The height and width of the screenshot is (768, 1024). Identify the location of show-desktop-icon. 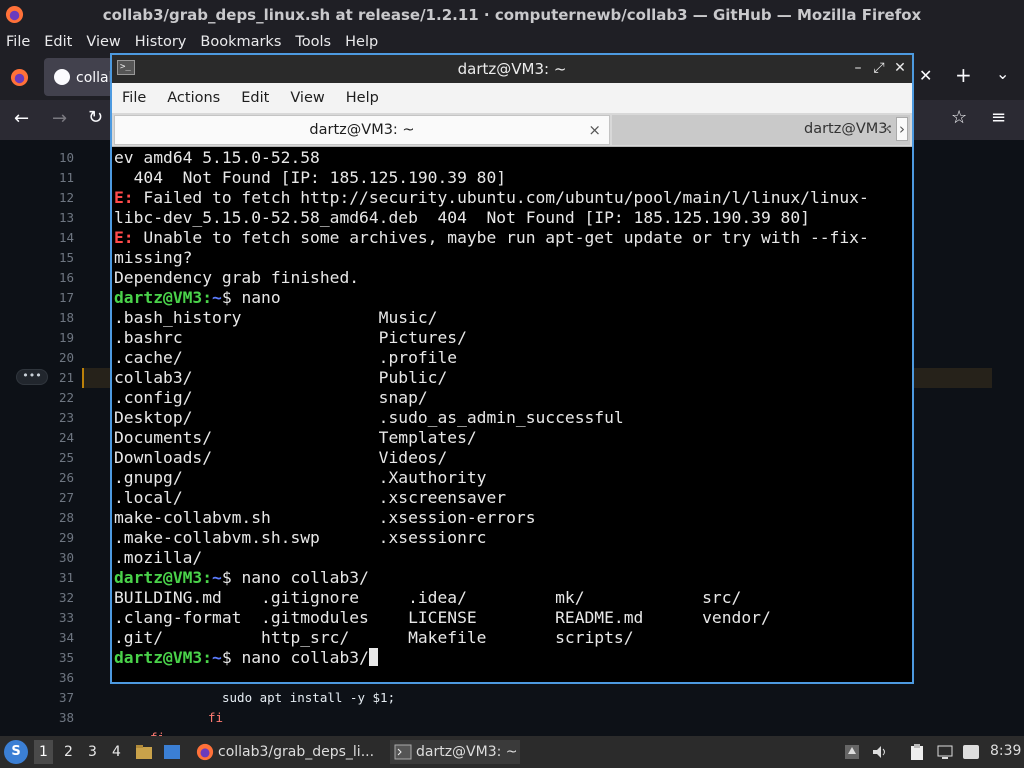
(172, 752).